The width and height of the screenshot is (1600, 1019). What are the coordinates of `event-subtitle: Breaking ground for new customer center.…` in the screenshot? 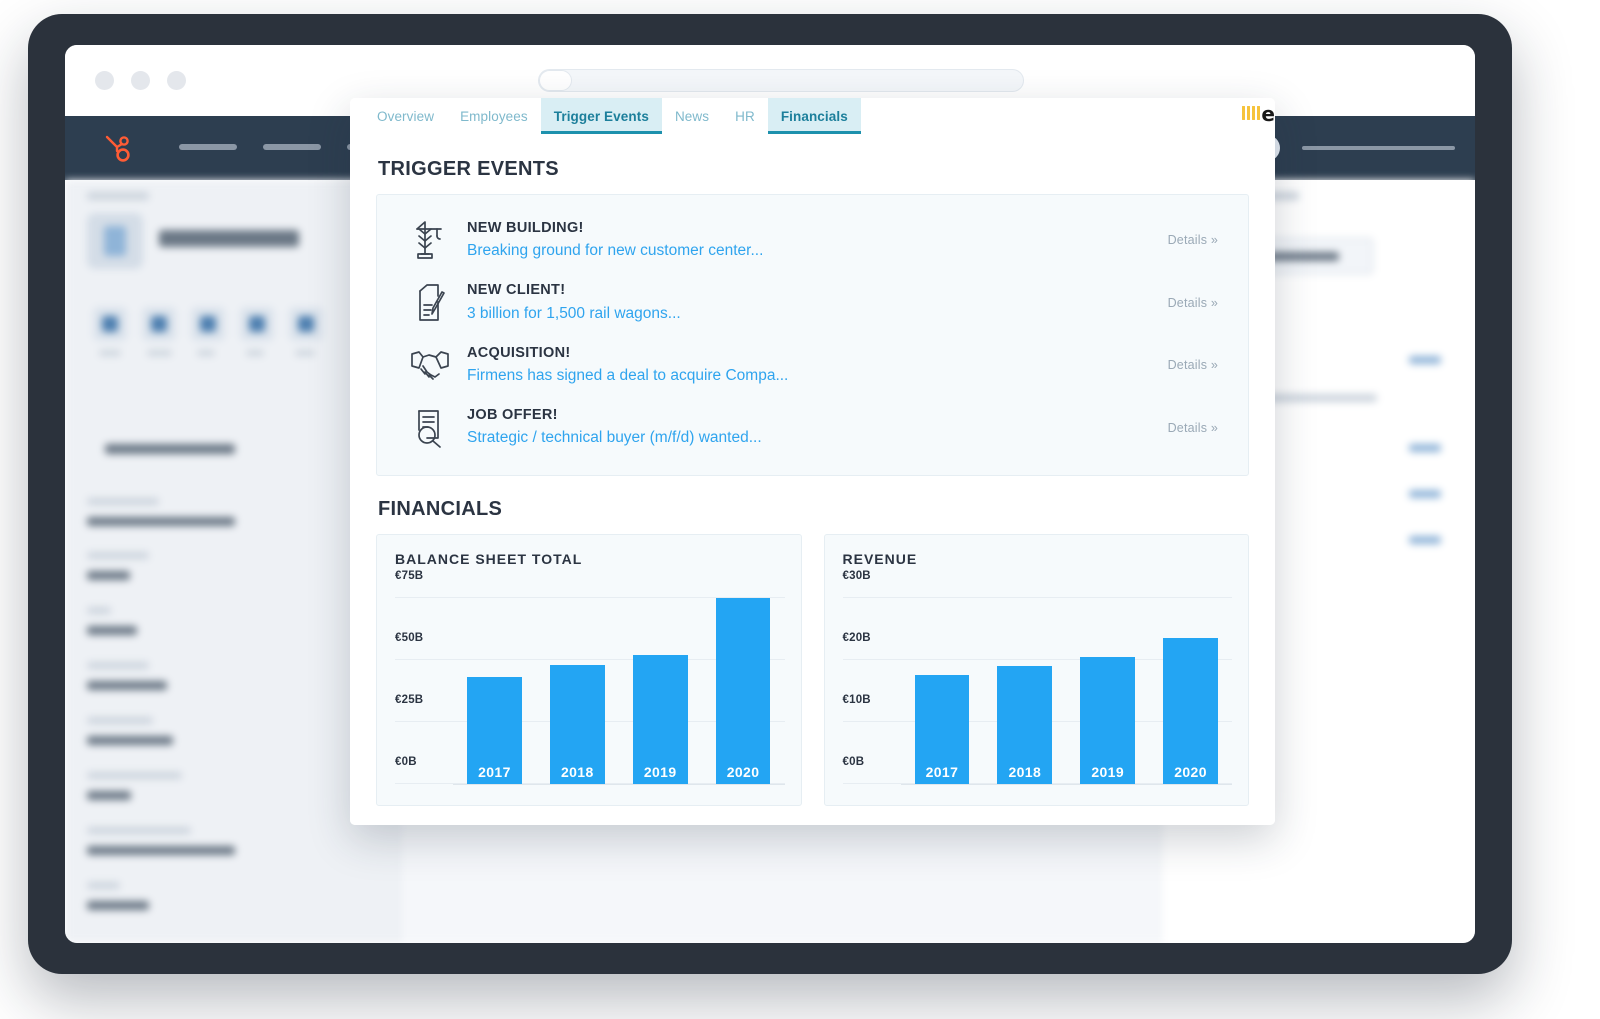 It's located at (817, 251).